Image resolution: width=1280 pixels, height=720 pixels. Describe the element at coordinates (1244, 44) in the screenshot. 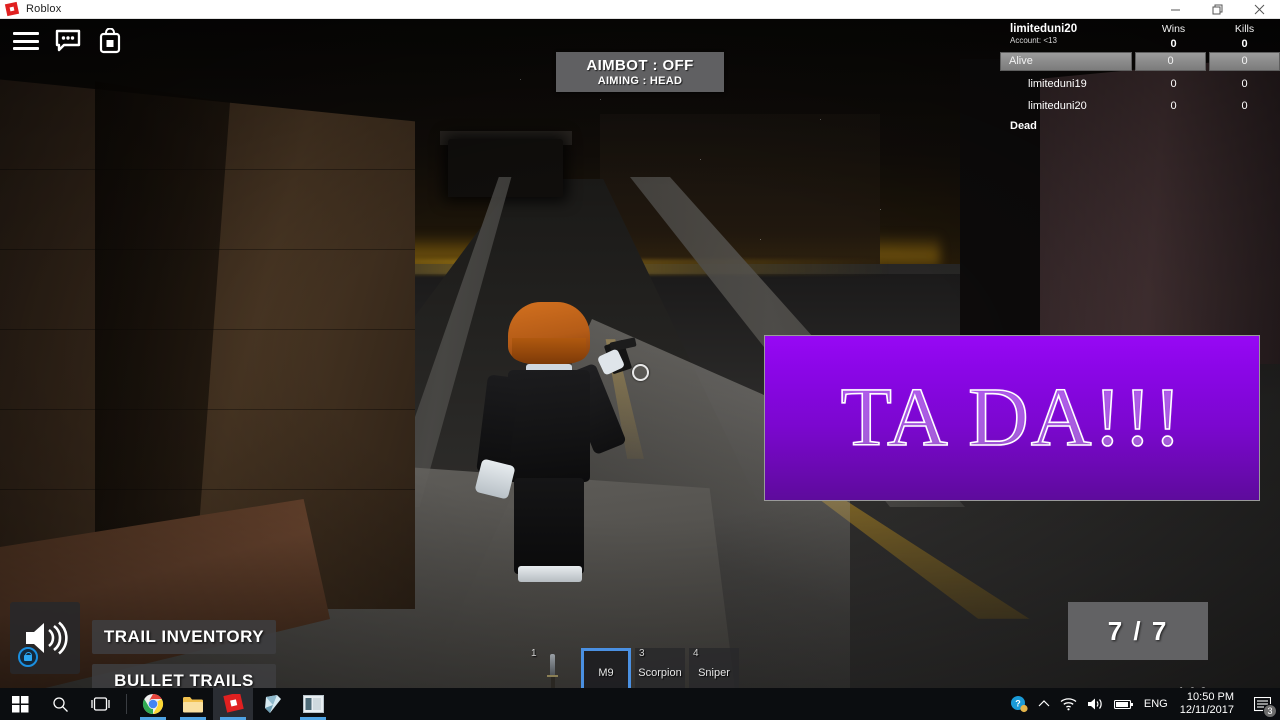

I see `column-value-kills: 0` at that location.